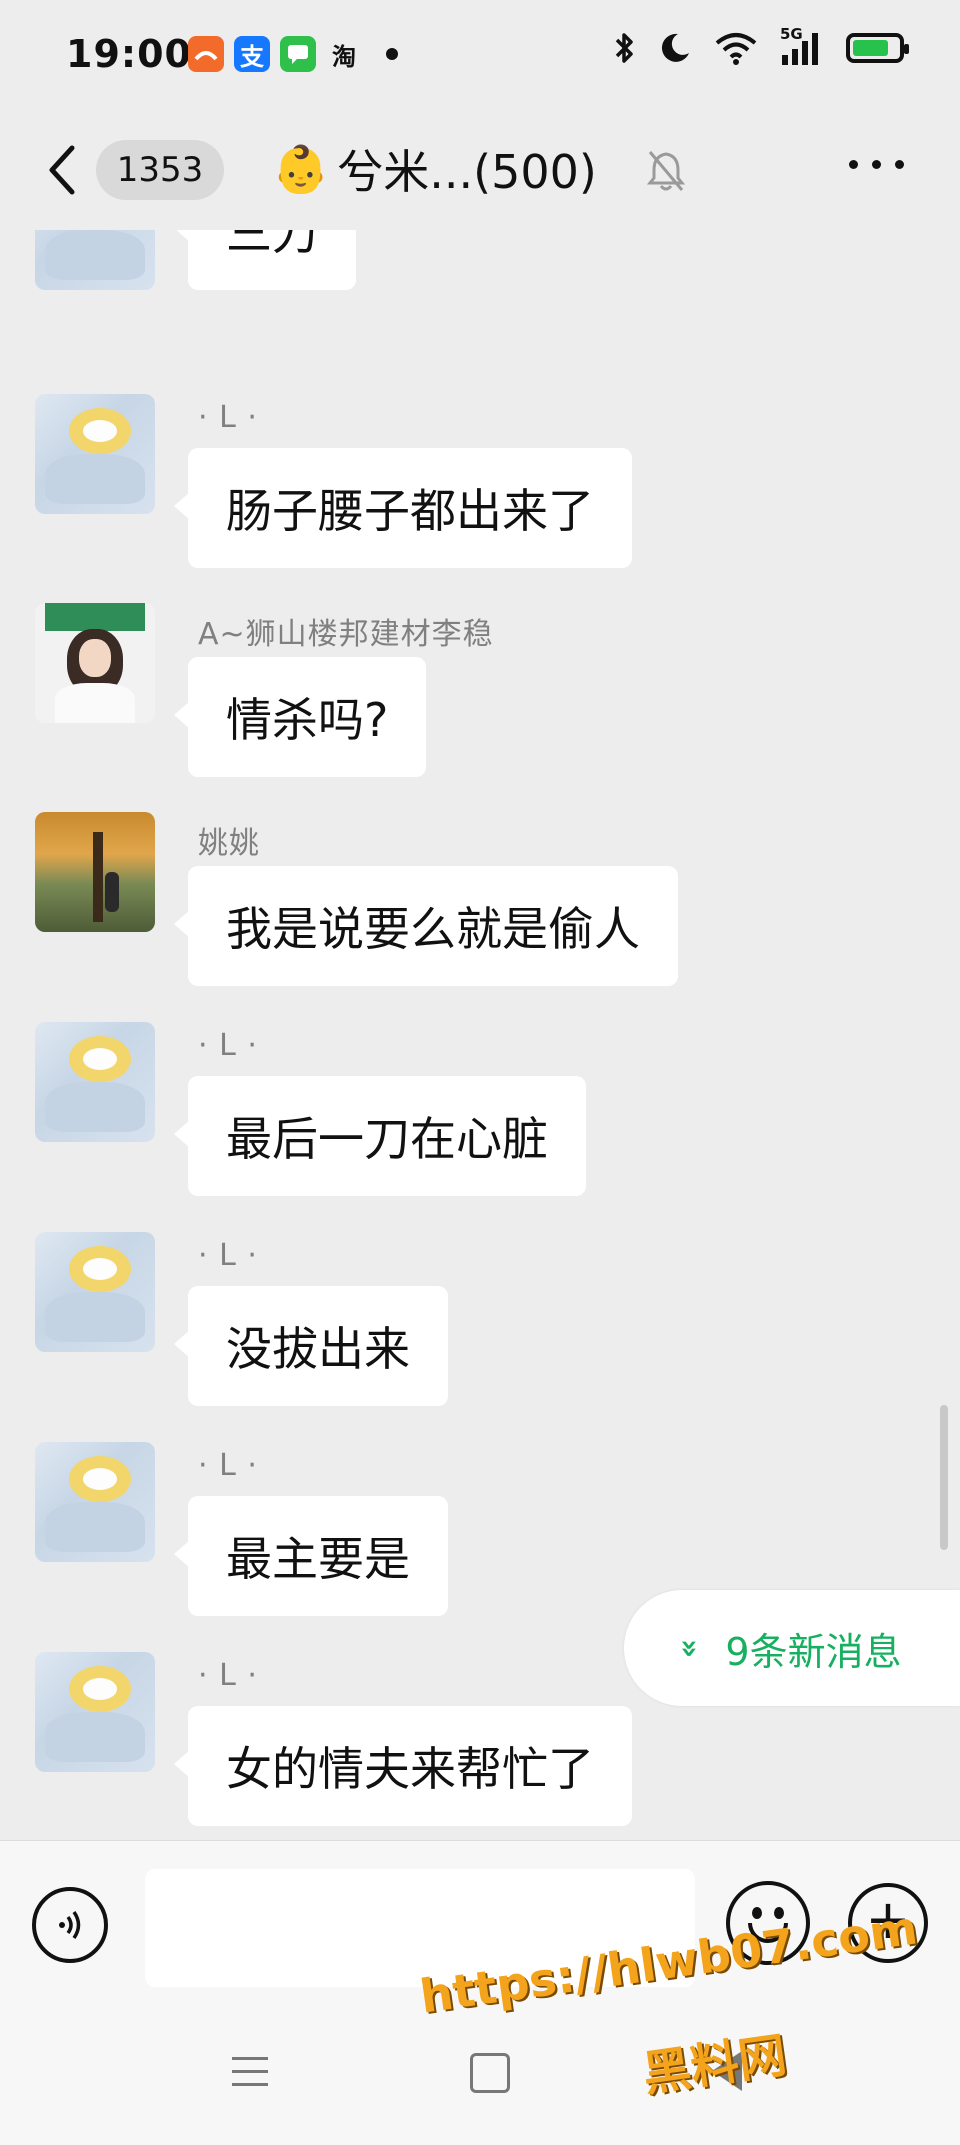  I want to click on new-messages-label: 9条新消息, so click(813, 1651).